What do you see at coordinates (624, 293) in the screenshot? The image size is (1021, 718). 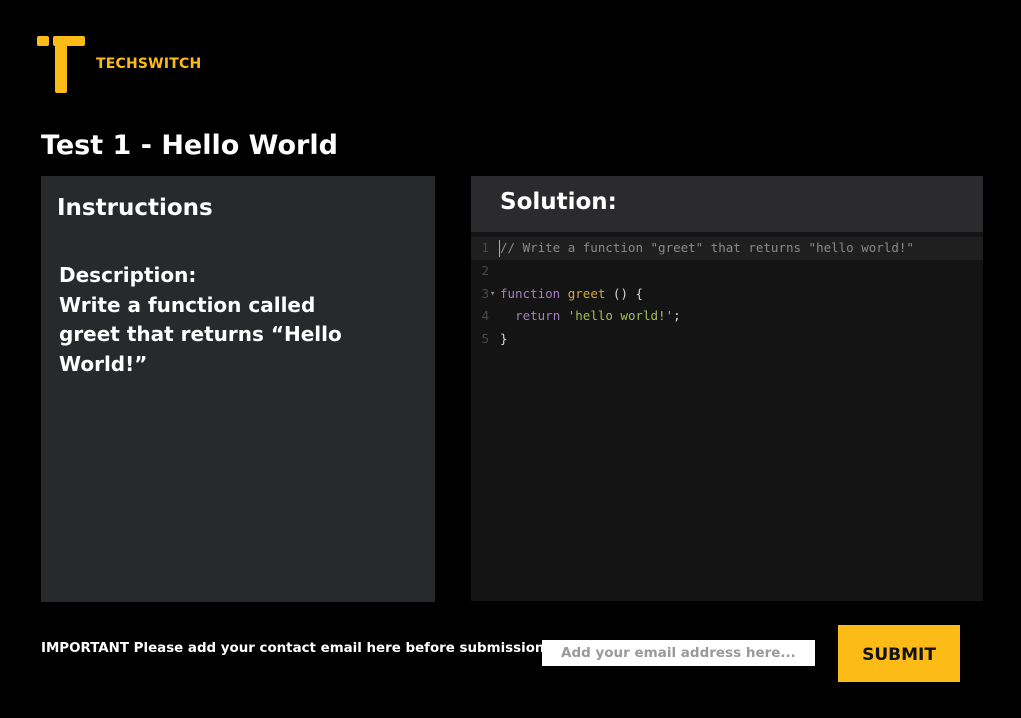 I see `code-punctuation: () {` at bounding box center [624, 293].